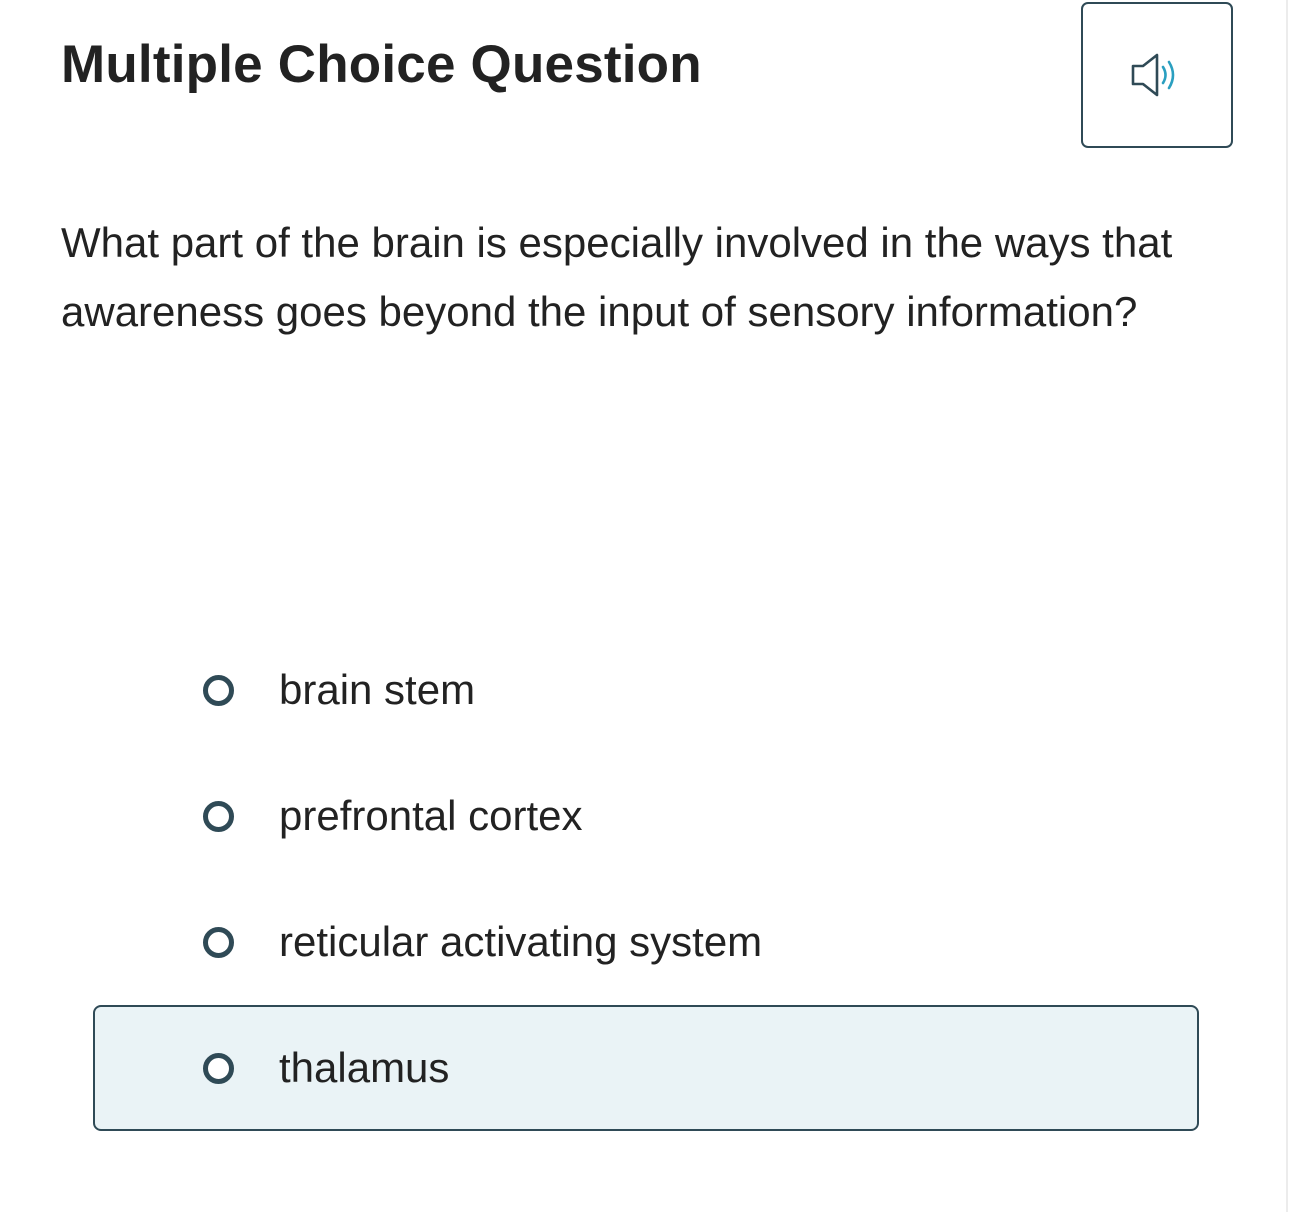 This screenshot has width=1290, height=1212. I want to click on option-label: prefrontal cortex, so click(431, 815).